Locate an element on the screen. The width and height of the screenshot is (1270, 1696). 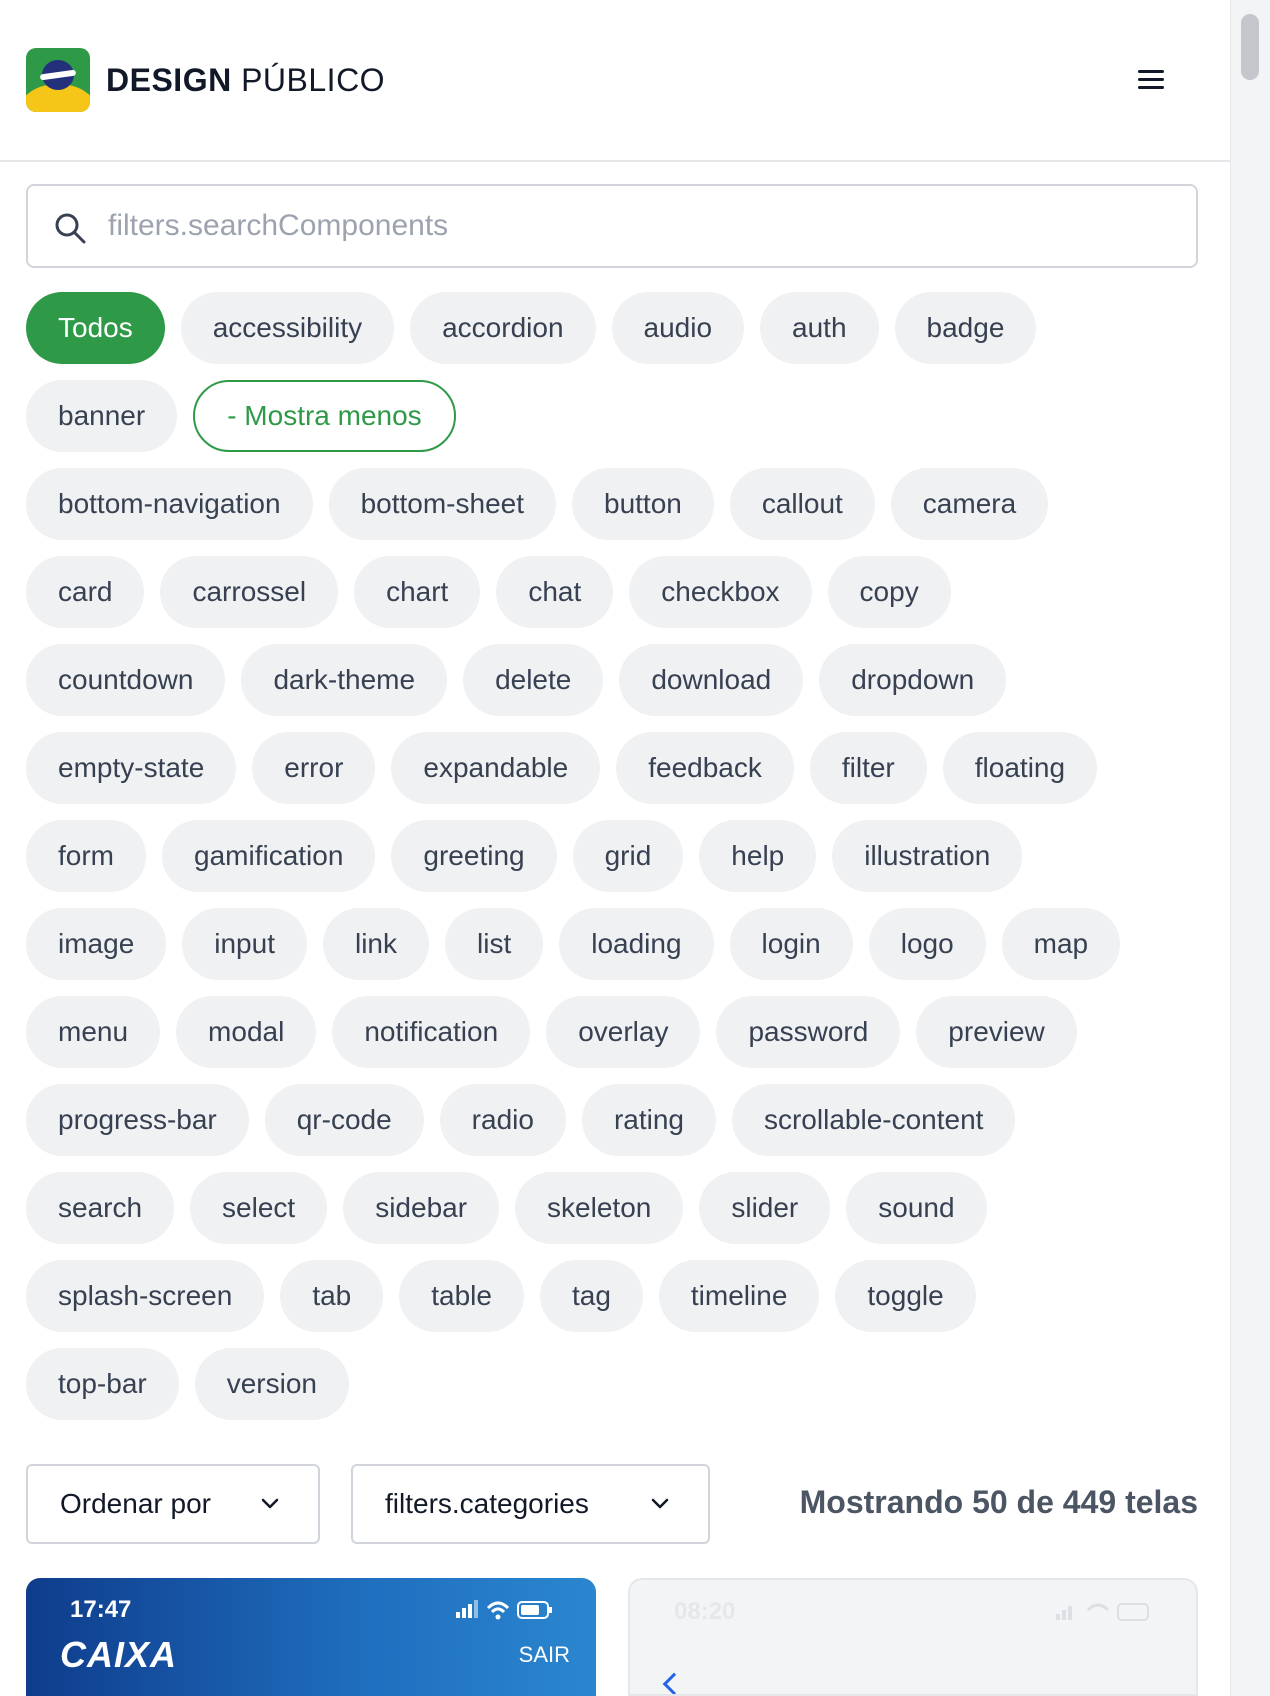
tag-chip: slider is located at coordinates (765, 1208).